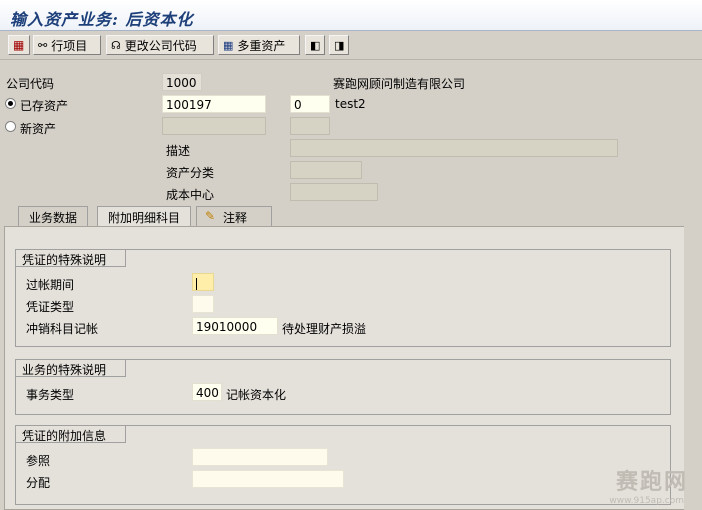  I want to click on table-icon: ▦, so click(228, 45).